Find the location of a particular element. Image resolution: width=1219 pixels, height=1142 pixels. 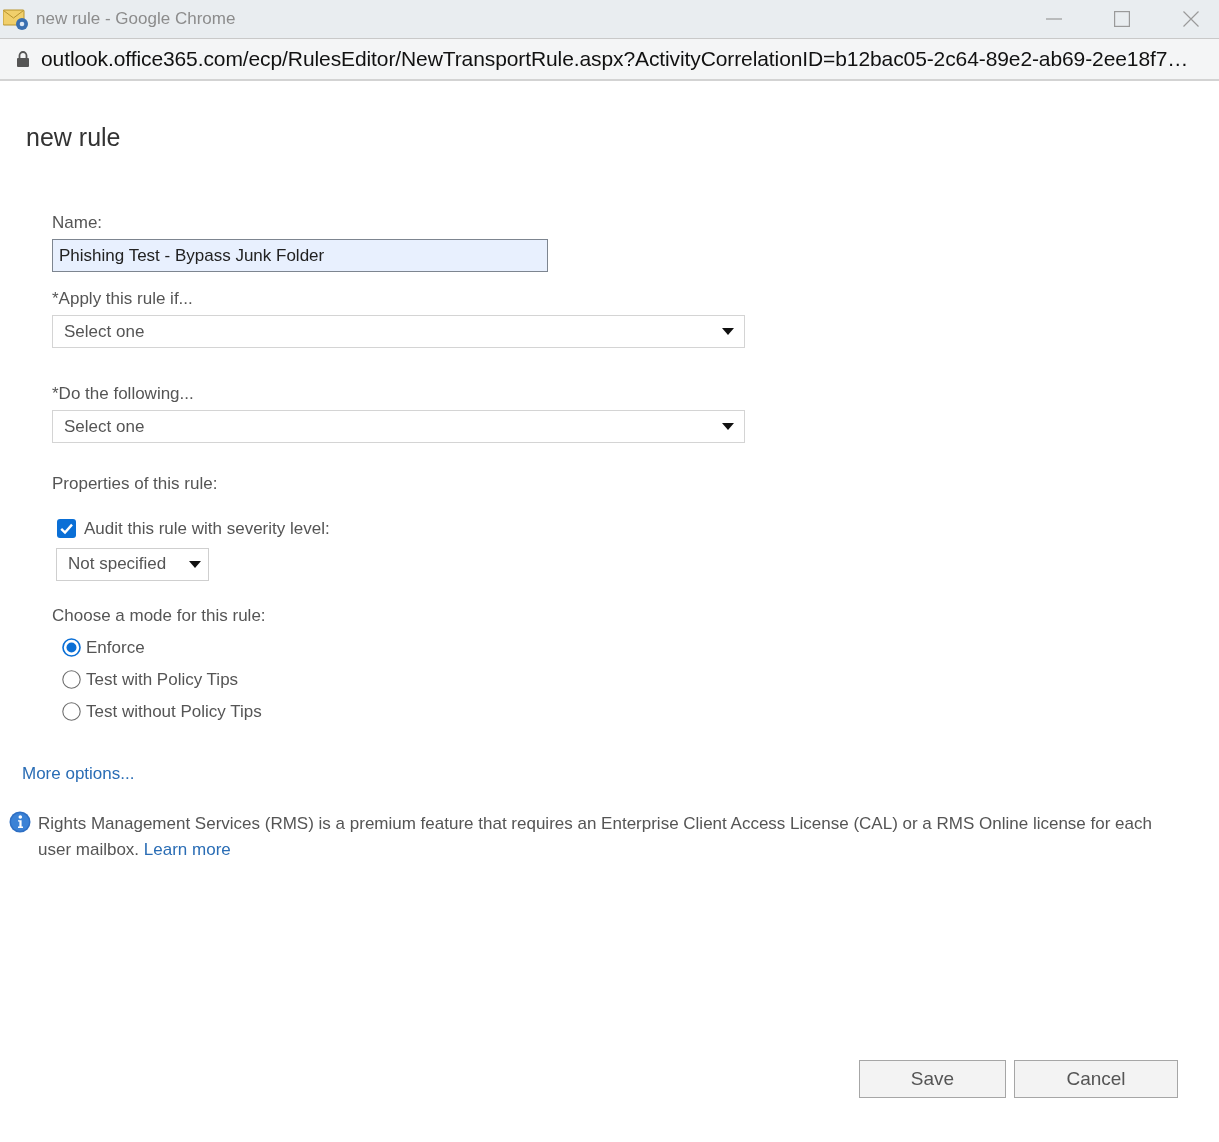

maximize-icon is located at coordinates (1122, 19).